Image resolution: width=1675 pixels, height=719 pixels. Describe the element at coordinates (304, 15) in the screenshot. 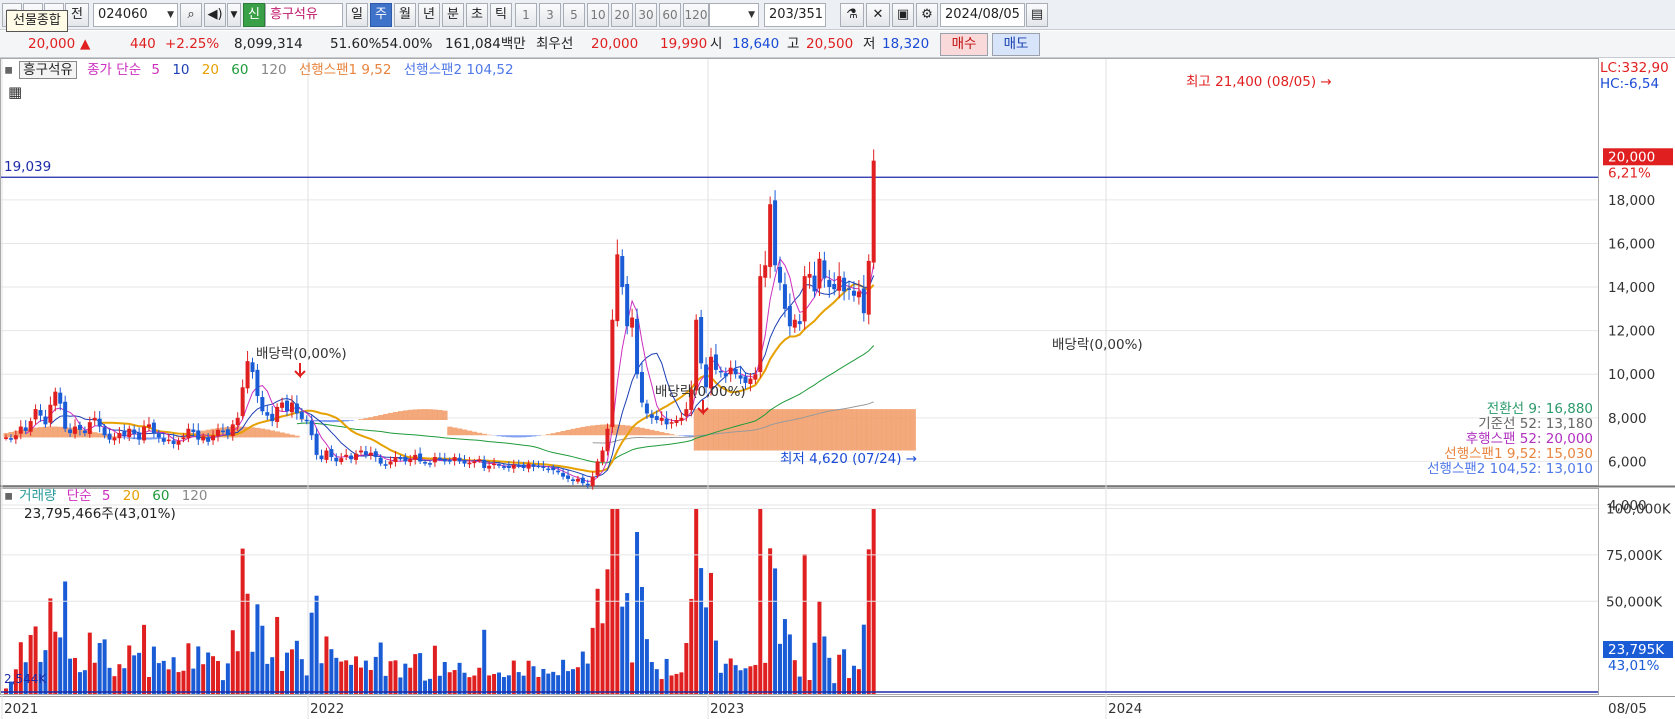

I see `stock-name-select: 흥구석유` at that location.